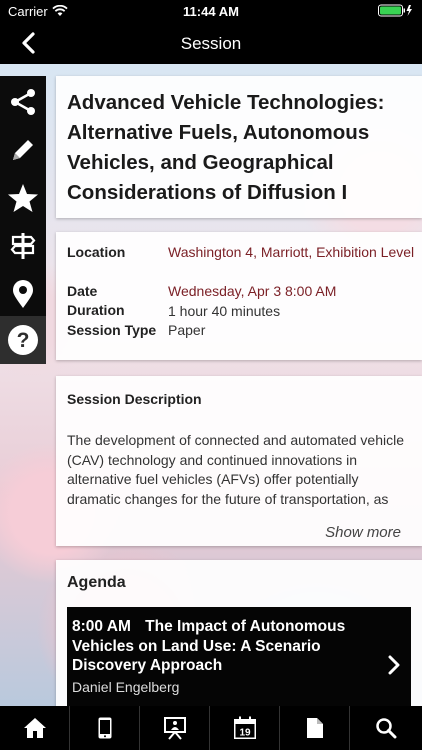 This screenshot has width=422, height=750. I want to click on tab-calendar: 19, so click(245, 728).